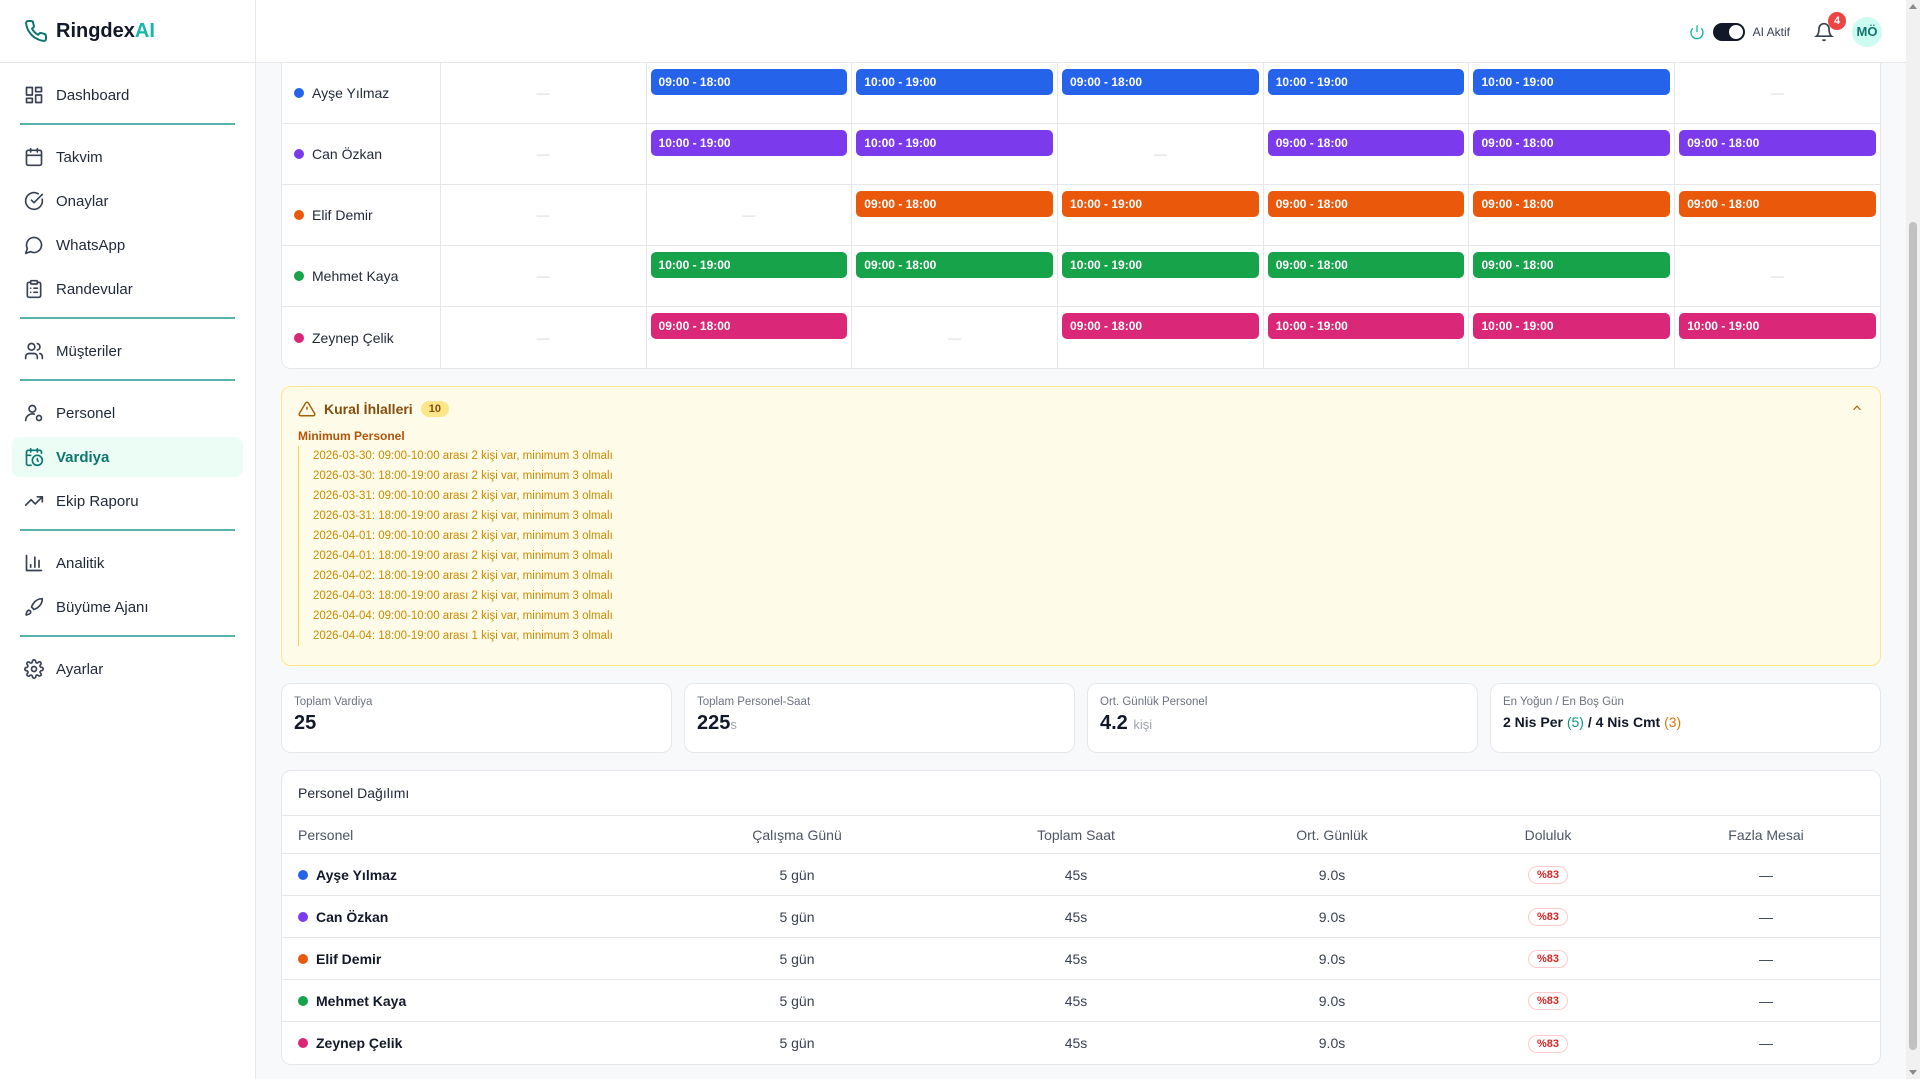 Image resolution: width=1920 pixels, height=1079 pixels. Describe the element at coordinates (127, 201) in the screenshot. I see `sidebar-item-onaylar: Onaylar` at that location.